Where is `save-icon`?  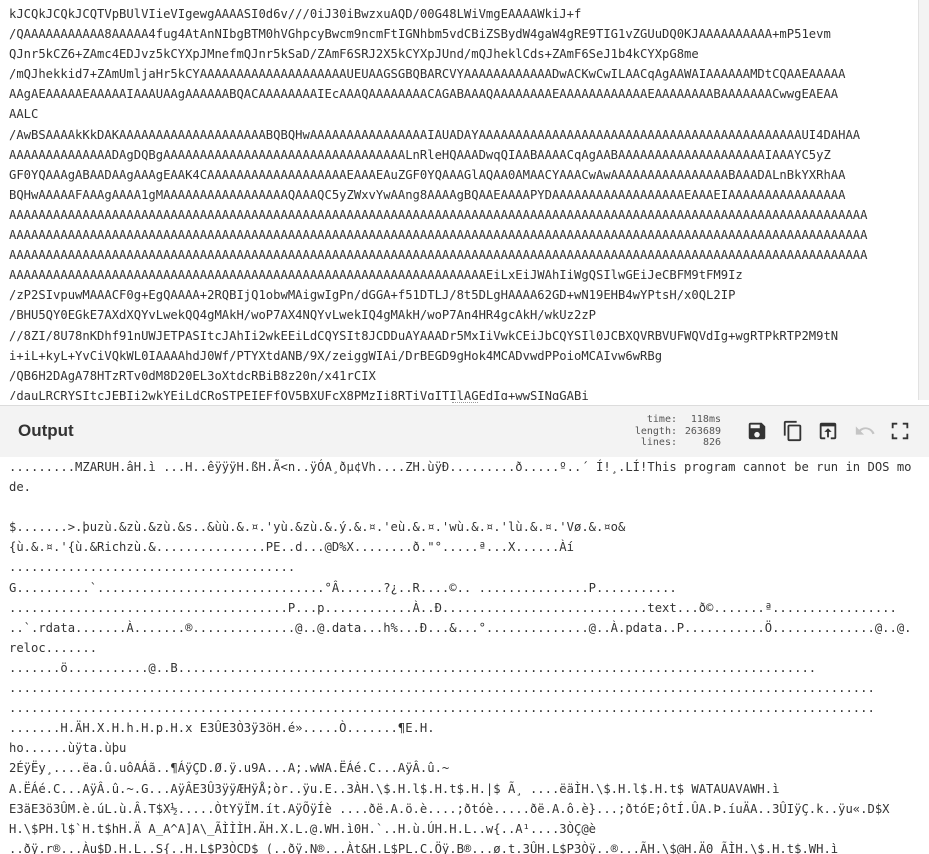
save-icon is located at coordinates (757, 431).